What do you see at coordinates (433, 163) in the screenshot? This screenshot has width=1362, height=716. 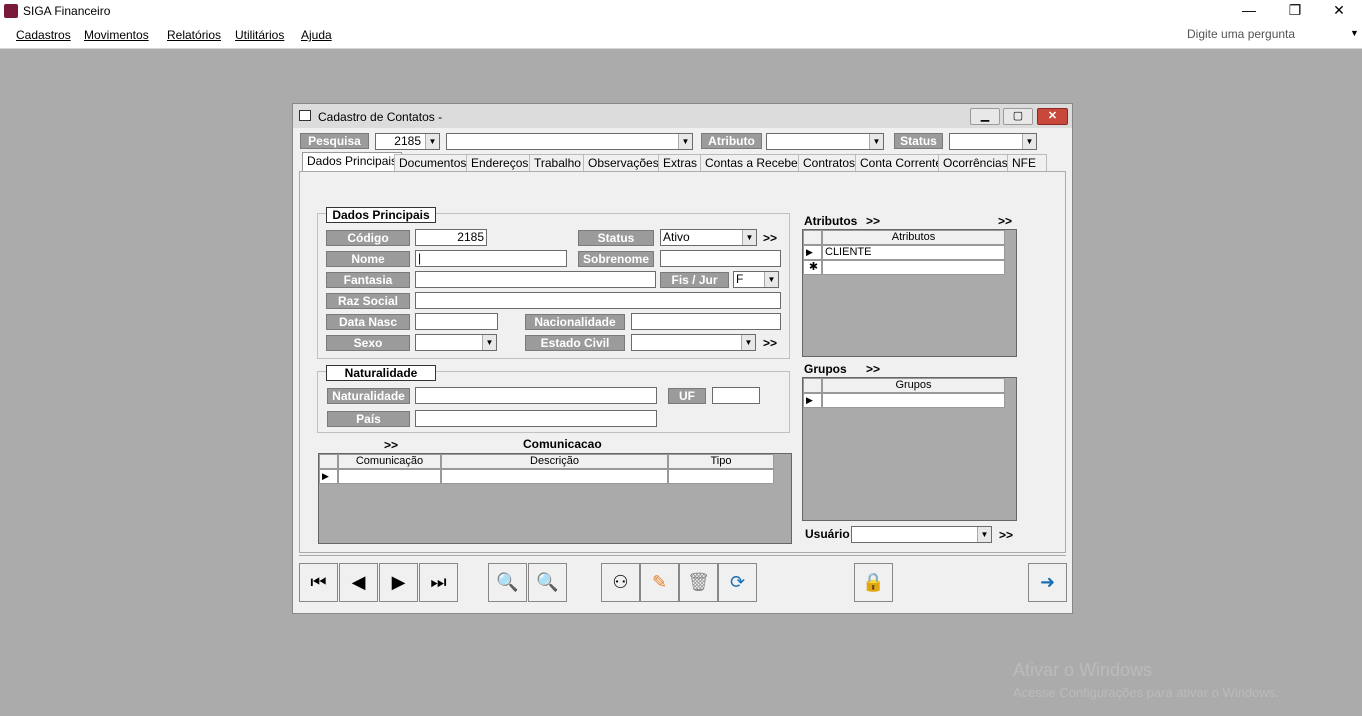 I see `tab-documentos: Documentos` at bounding box center [433, 163].